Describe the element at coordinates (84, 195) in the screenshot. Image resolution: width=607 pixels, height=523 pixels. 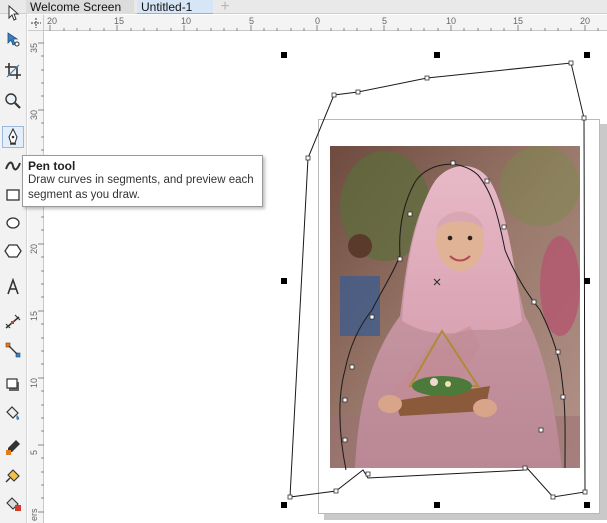
I see `tooltip-body-line-2: segment as you draw.` at that location.